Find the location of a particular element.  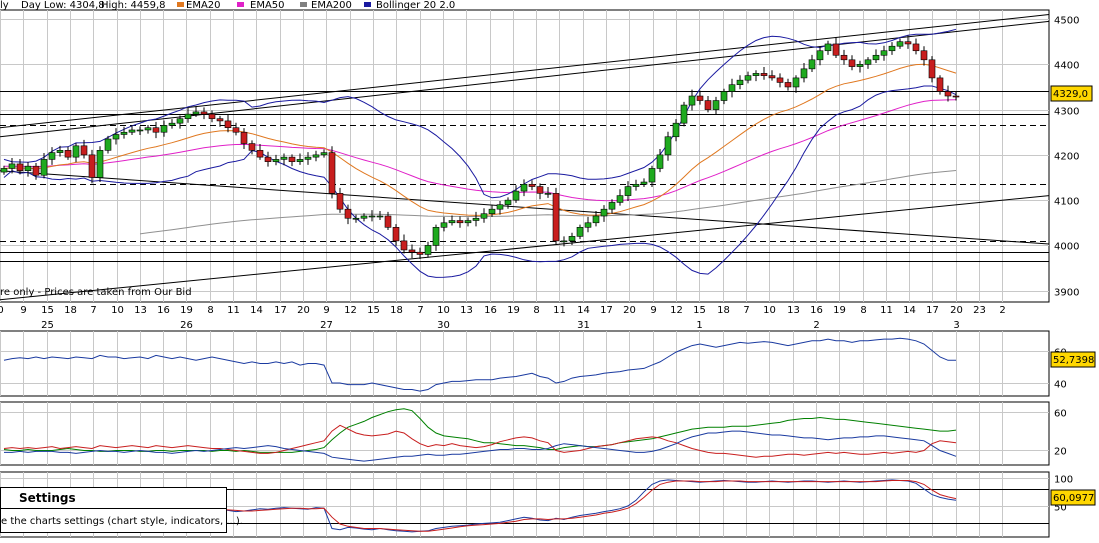

price-source-note: re only - Prices are taken from Our Bid is located at coordinates (96, 292).